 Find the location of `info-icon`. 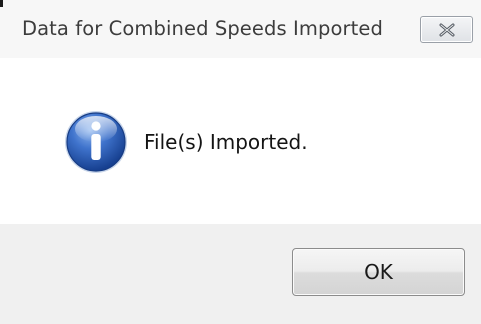

info-icon is located at coordinates (96, 142).